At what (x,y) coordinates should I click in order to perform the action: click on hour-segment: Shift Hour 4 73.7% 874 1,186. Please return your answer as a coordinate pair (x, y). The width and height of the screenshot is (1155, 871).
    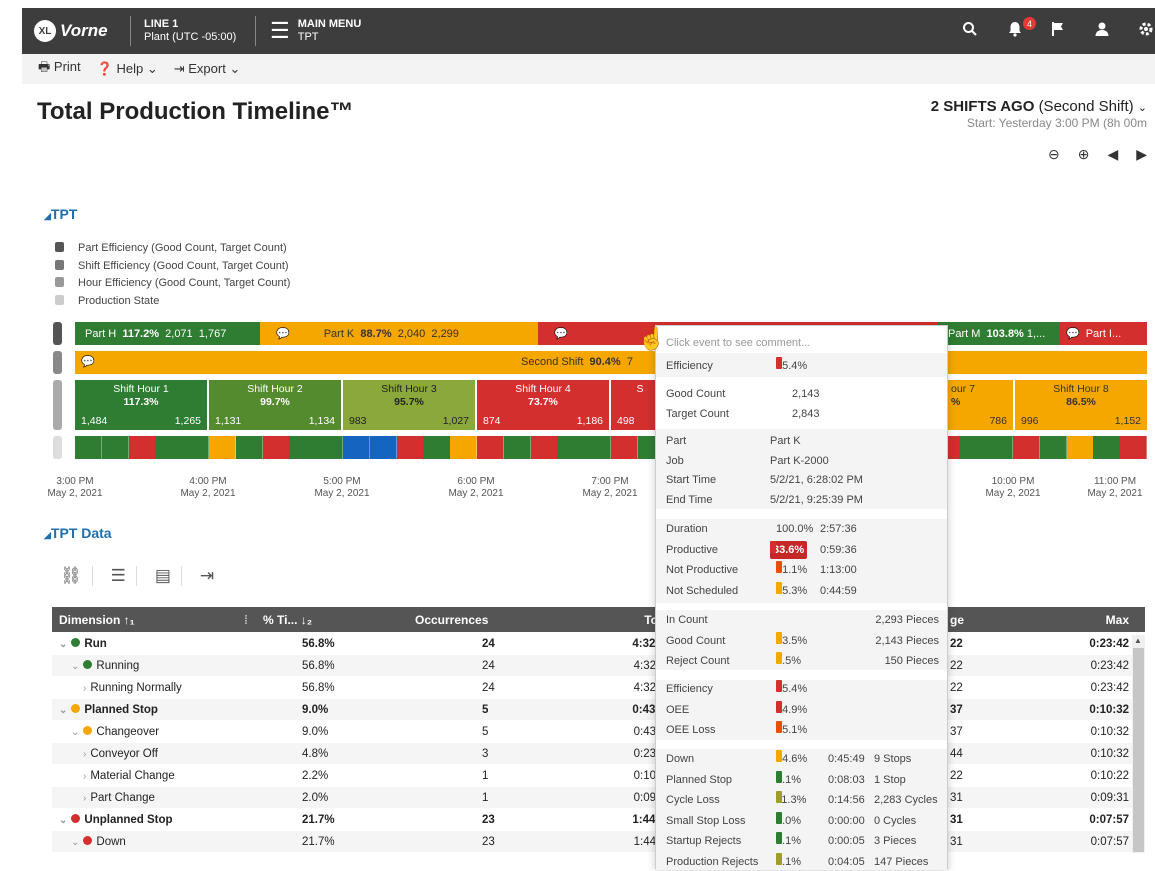
    Looking at the image, I should click on (544, 405).